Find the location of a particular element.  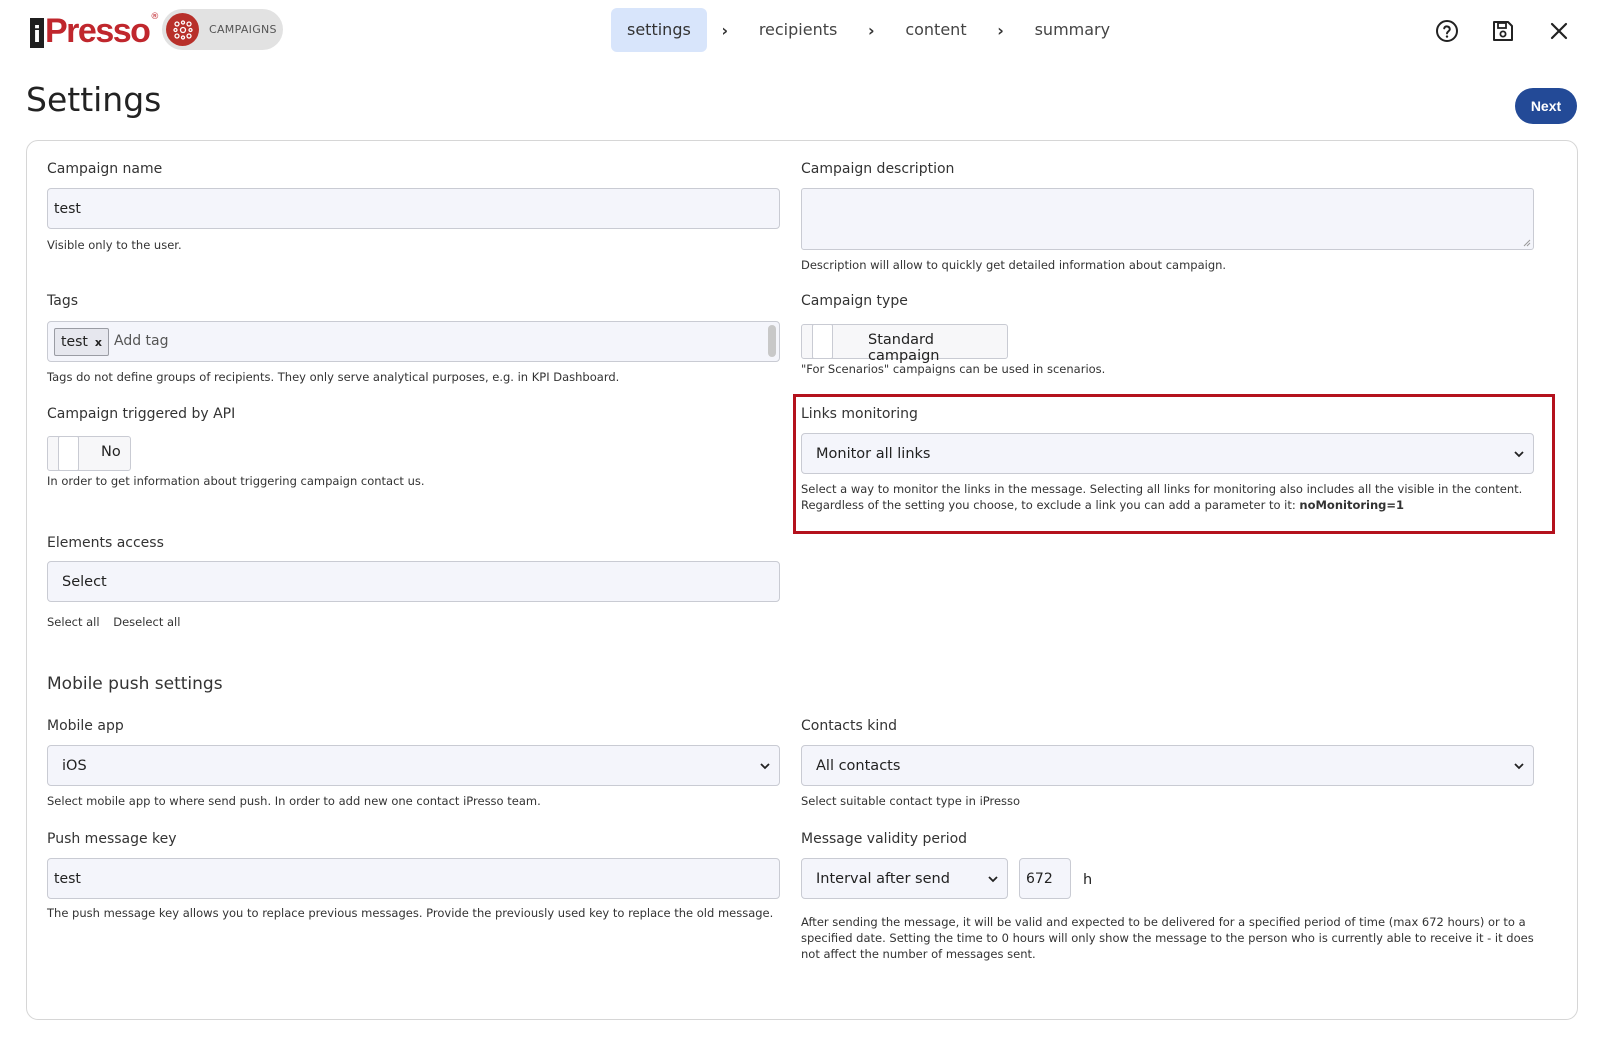

contacts-kind-help: Select suitable contact type in iPresso is located at coordinates (911, 801).